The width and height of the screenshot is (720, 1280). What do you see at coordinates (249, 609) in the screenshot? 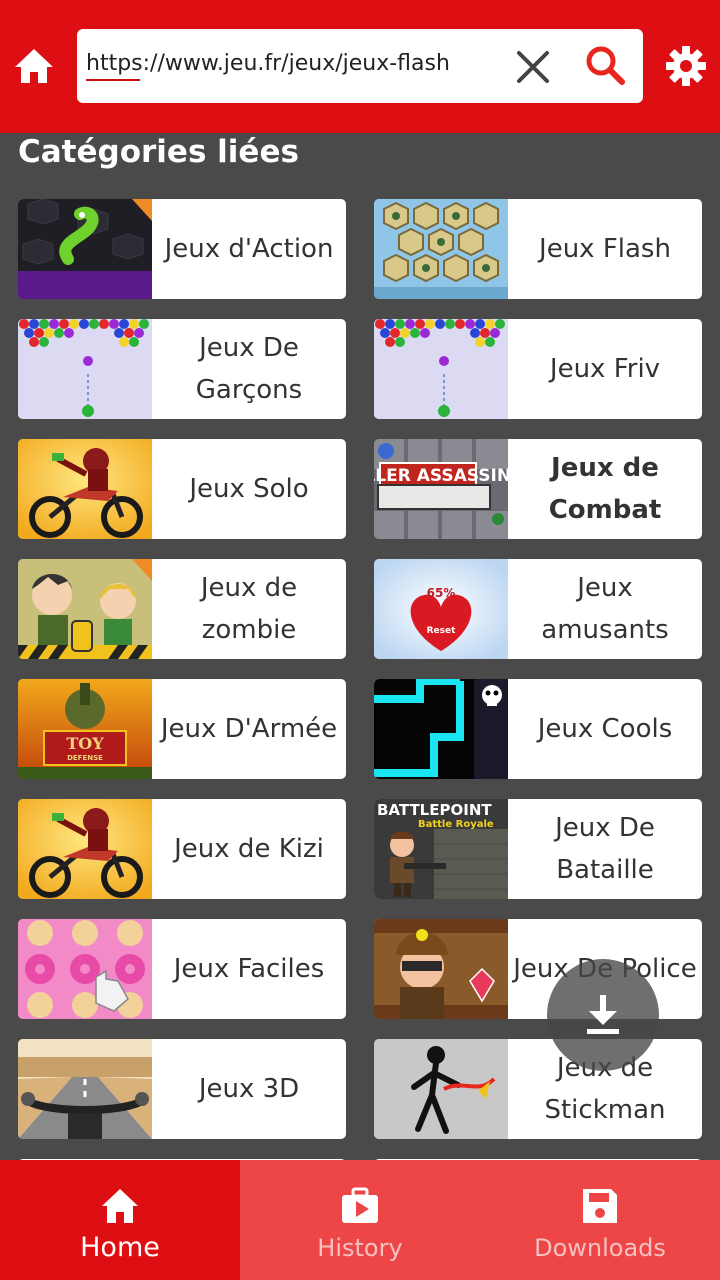
I see `category-label: Jeux de zombie` at bounding box center [249, 609].